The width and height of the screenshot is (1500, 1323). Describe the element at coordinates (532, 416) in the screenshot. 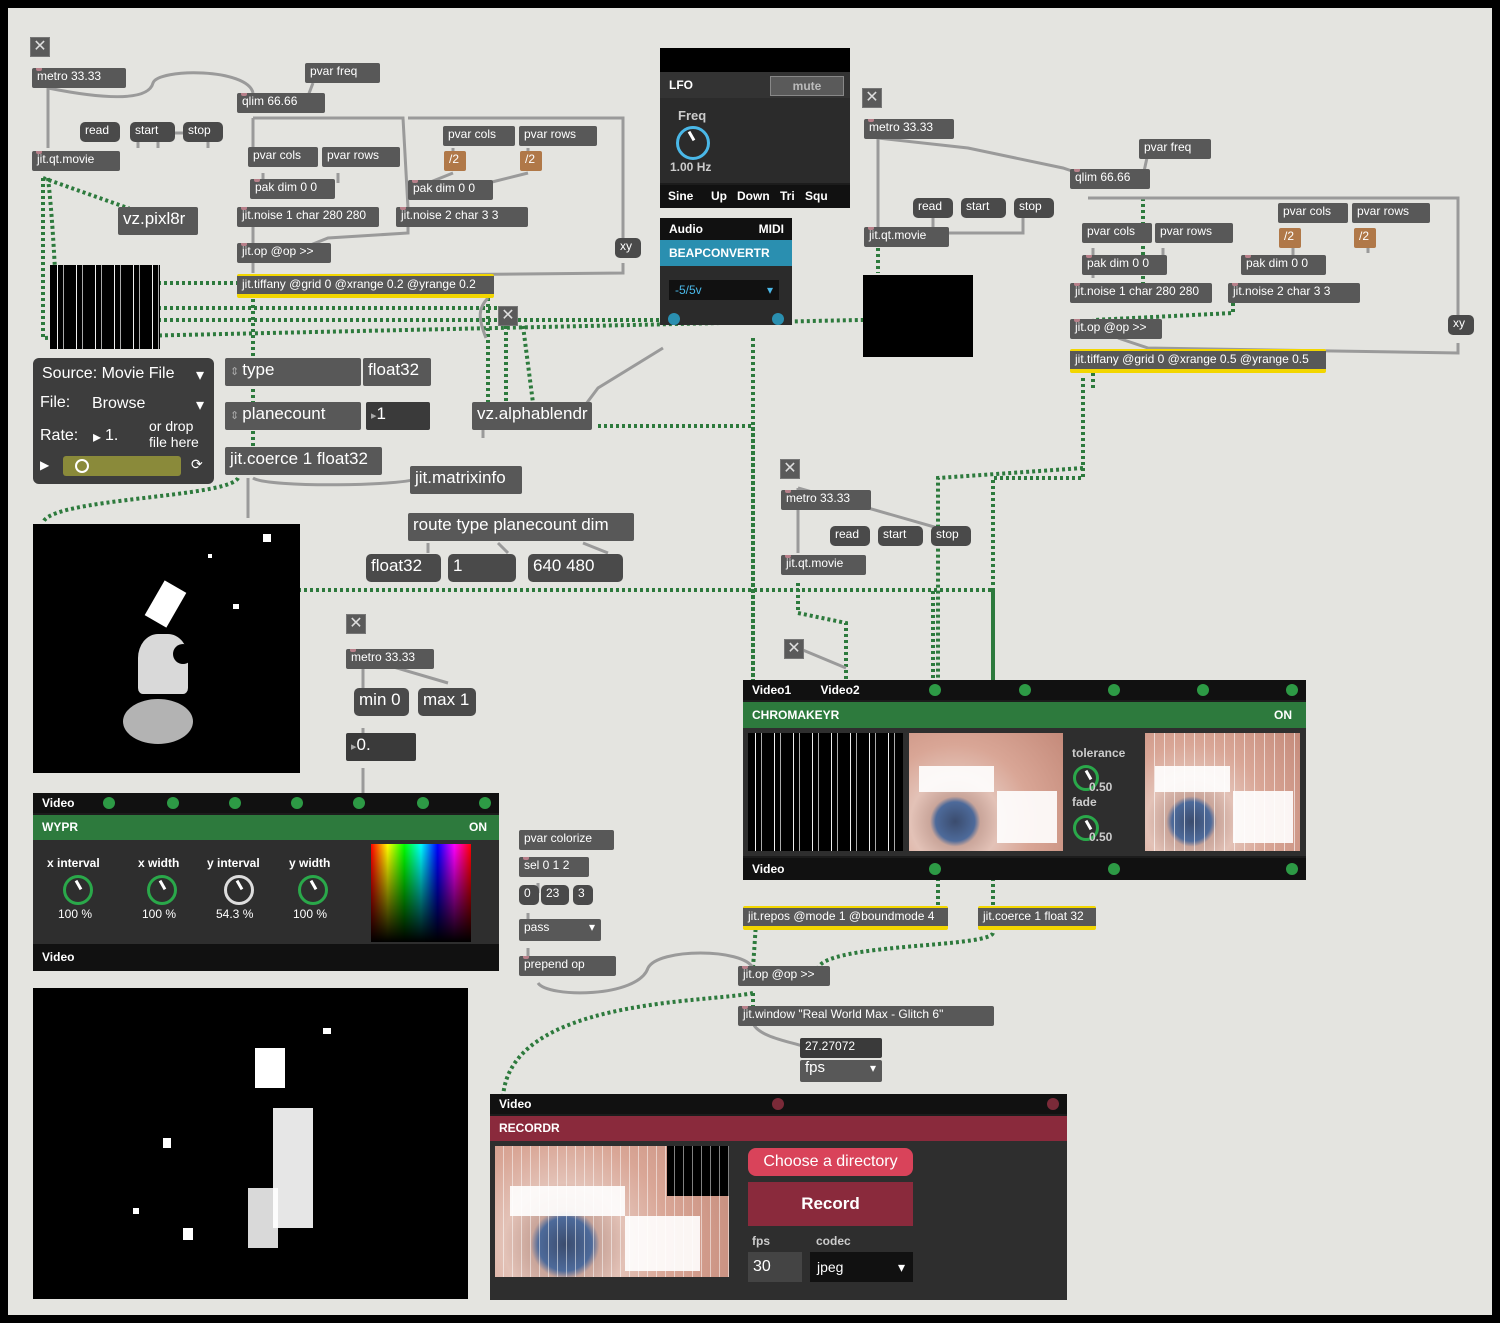

I see `vz-alphablendr-object: vz.alphablendr` at that location.